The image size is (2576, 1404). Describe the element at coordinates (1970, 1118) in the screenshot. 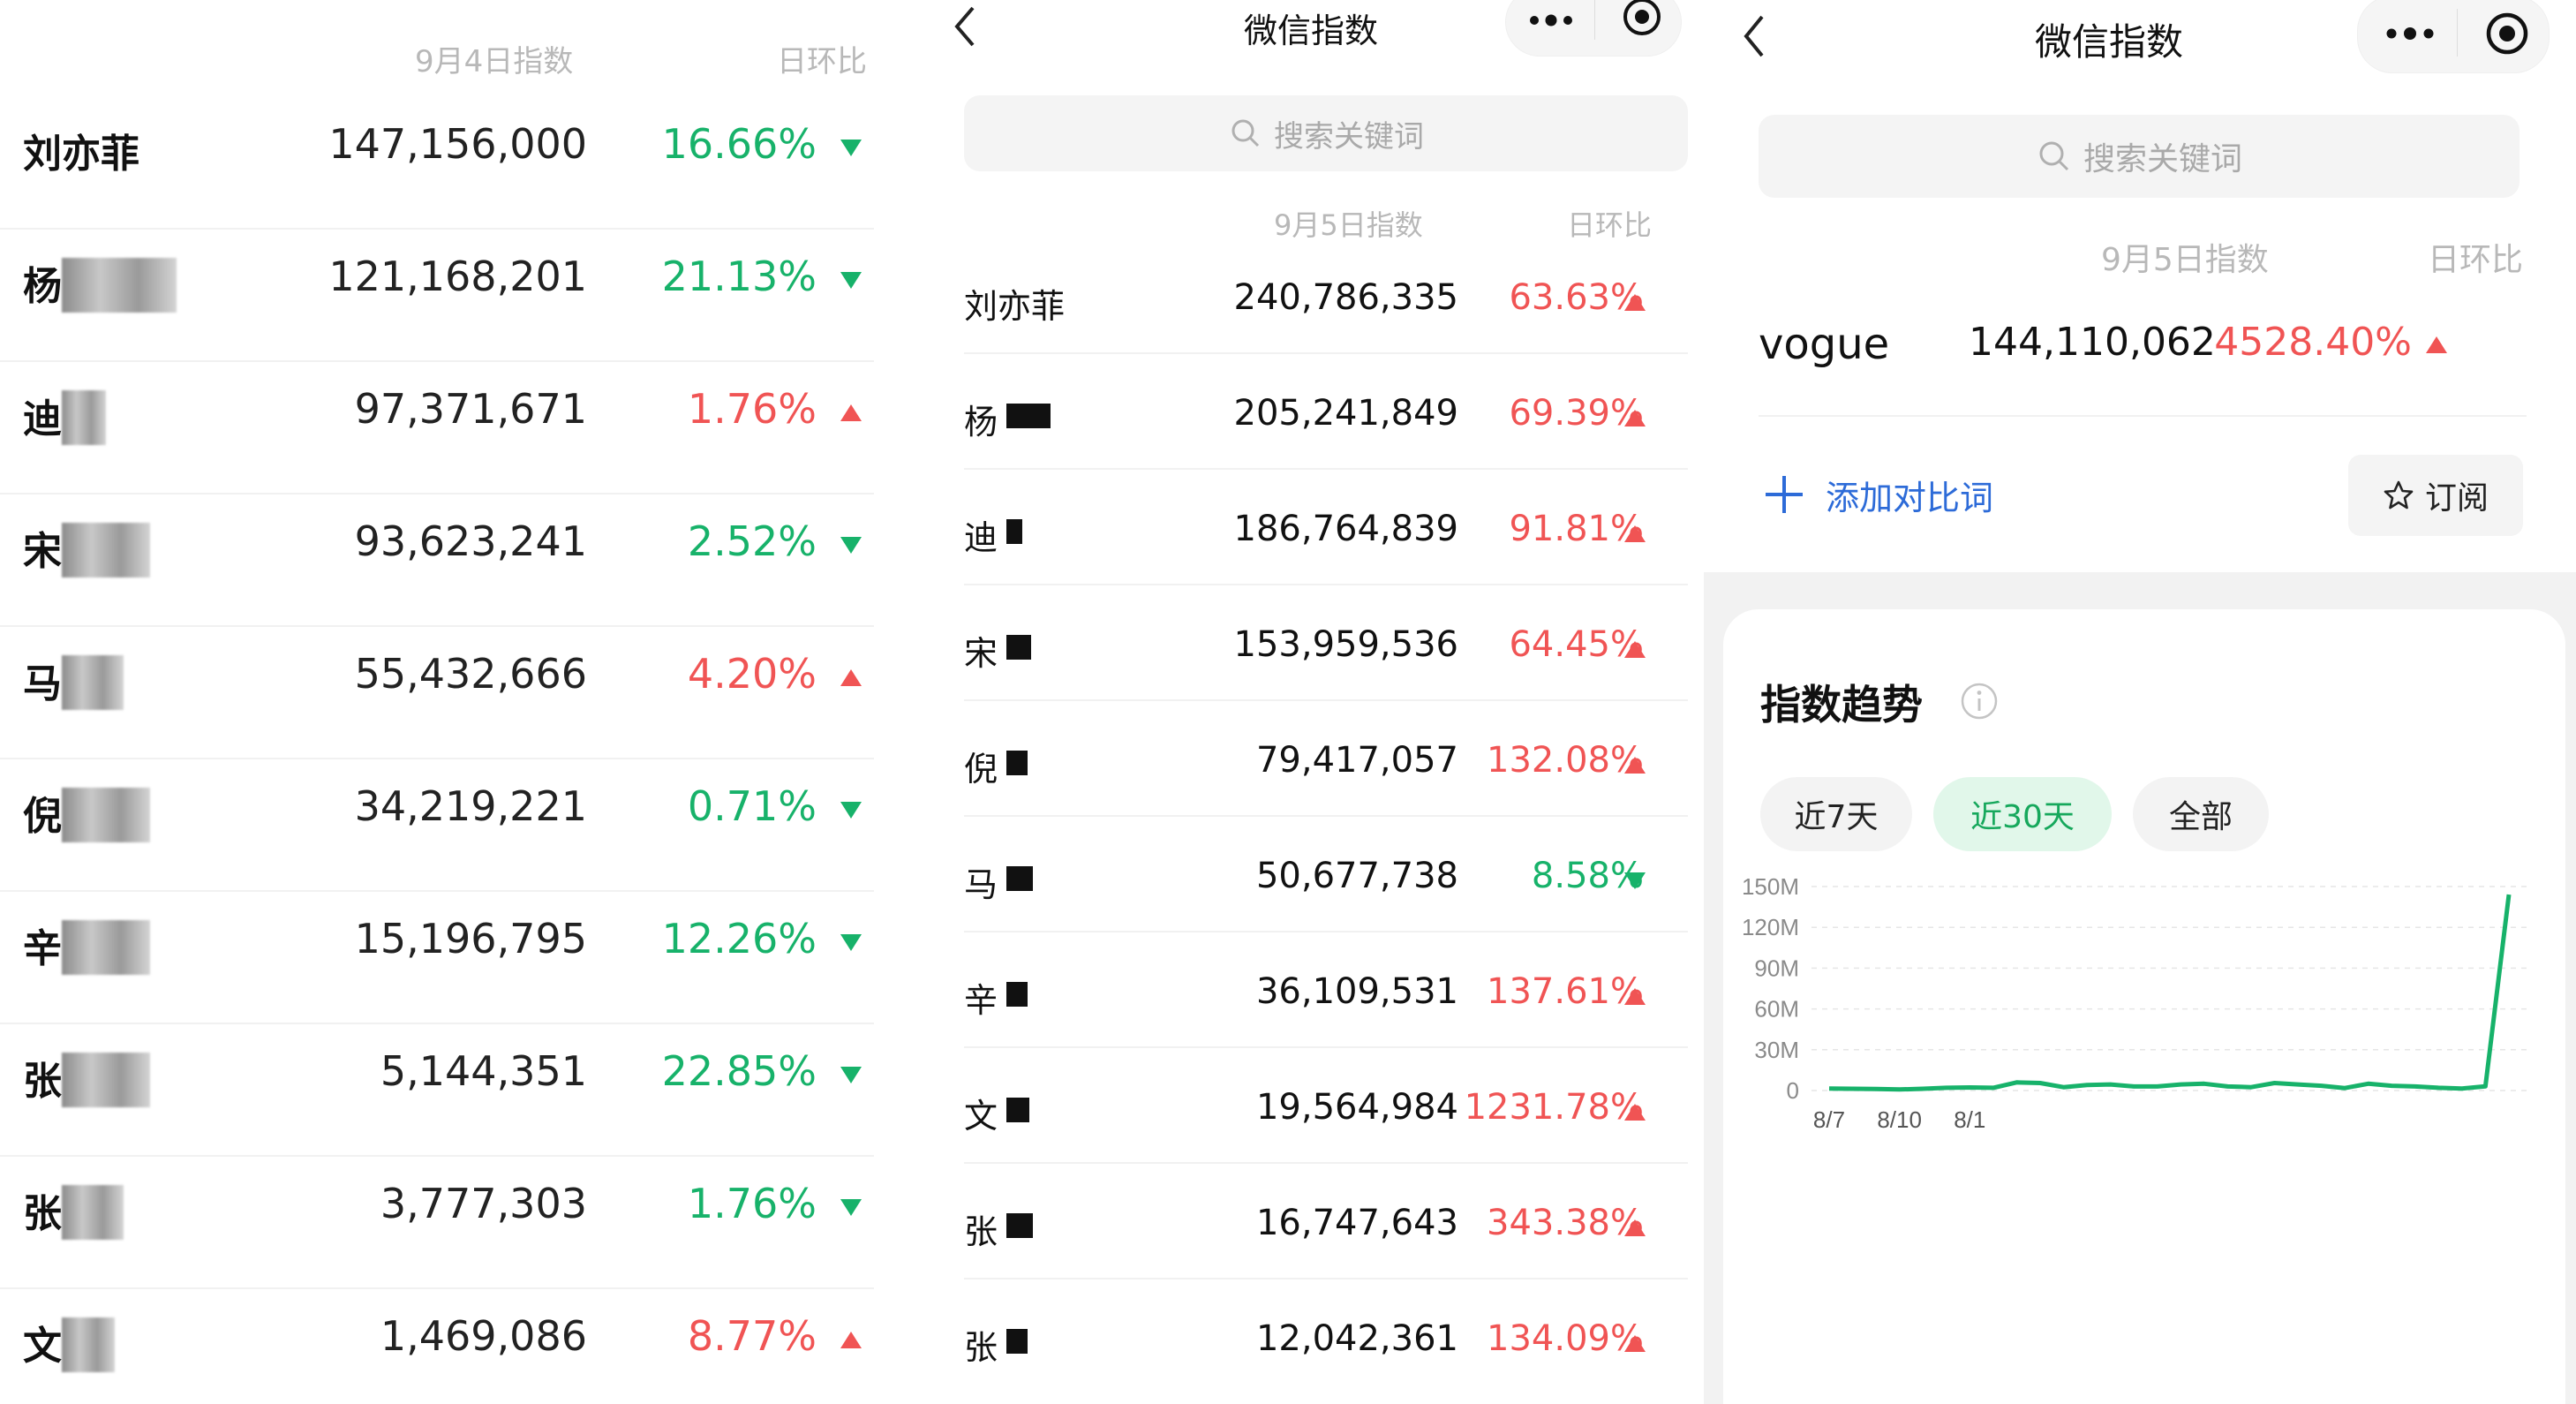

I see `x-tick-label: 8/1` at that location.